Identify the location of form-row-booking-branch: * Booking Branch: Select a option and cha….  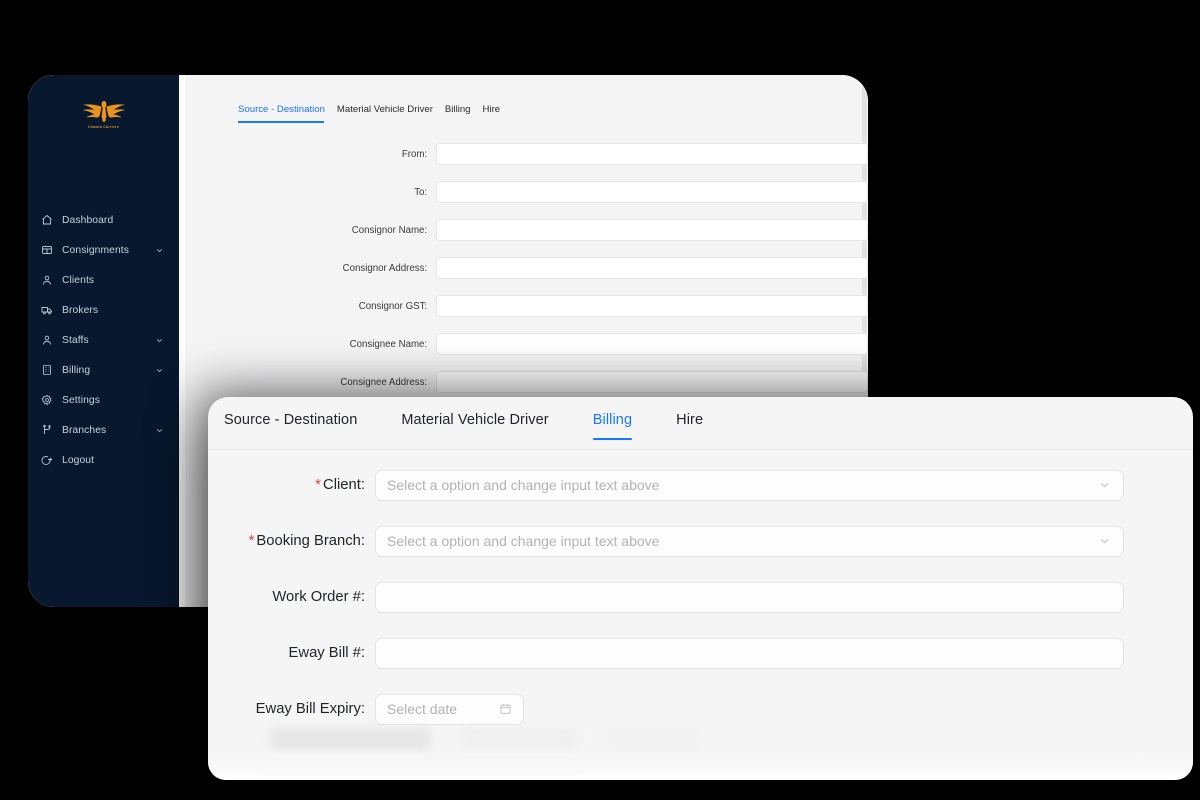
(700, 541).